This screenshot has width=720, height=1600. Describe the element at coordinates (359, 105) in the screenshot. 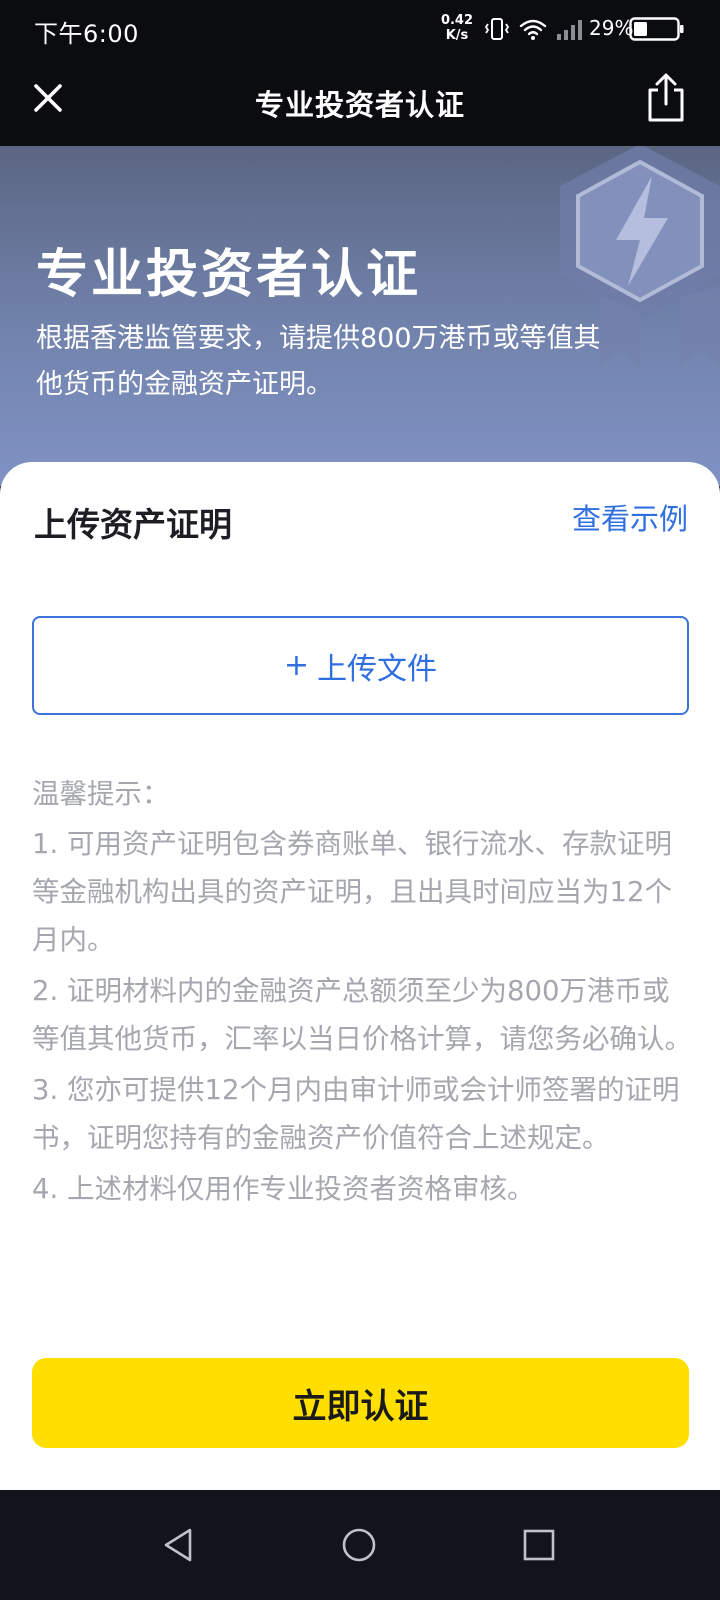

I see `page-title: 专业投资者认证` at that location.